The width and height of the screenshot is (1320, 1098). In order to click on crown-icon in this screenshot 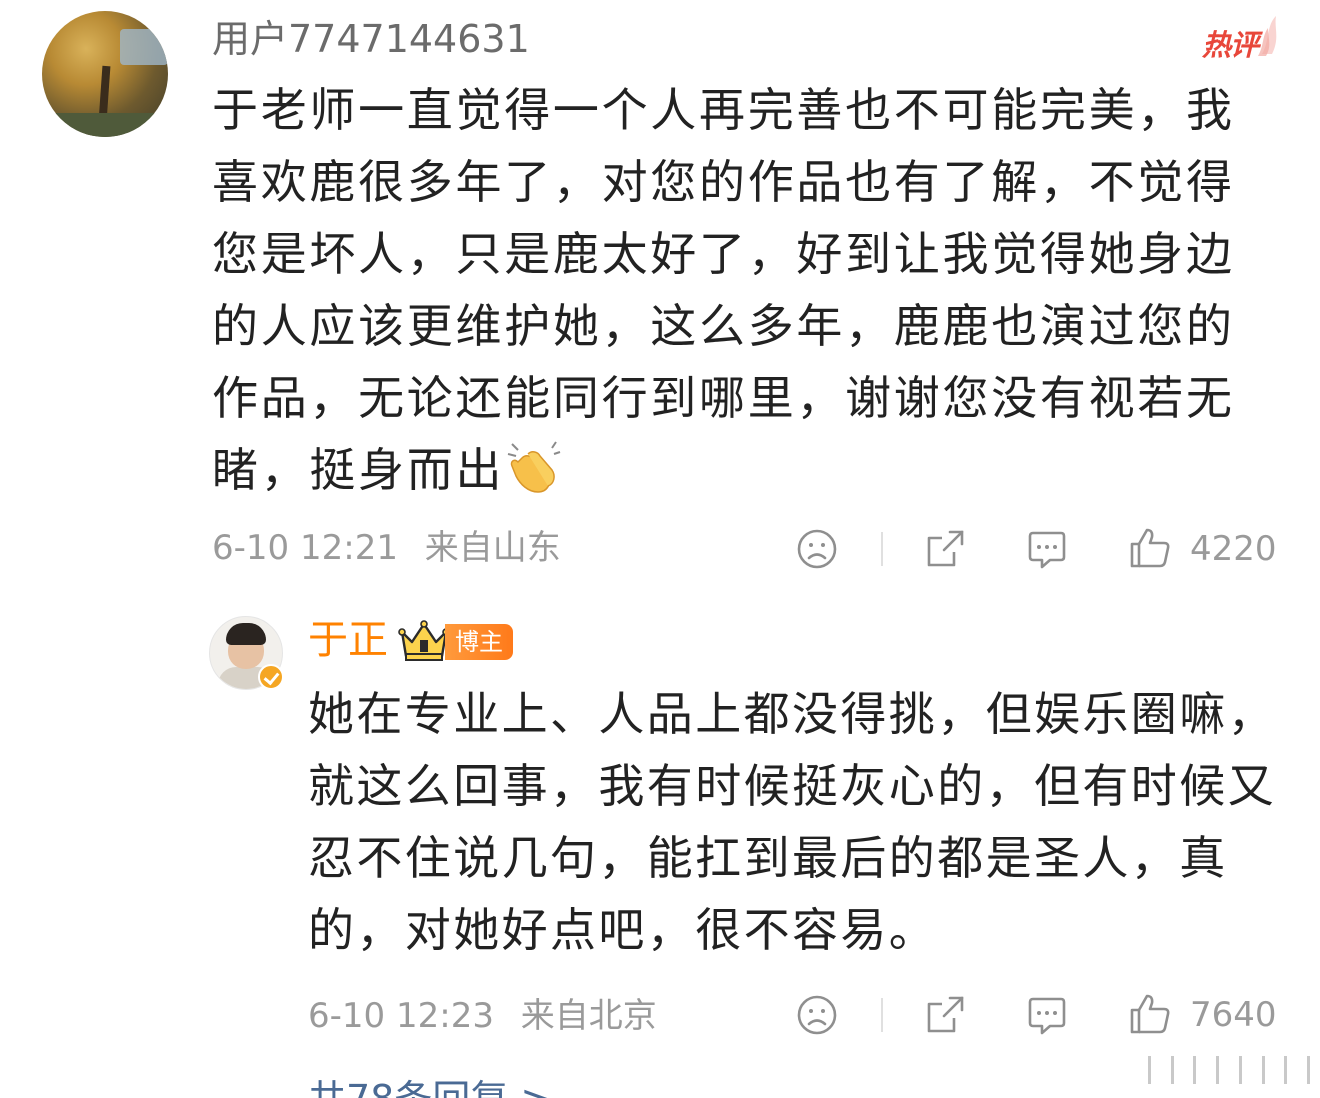, I will do `click(424, 643)`.